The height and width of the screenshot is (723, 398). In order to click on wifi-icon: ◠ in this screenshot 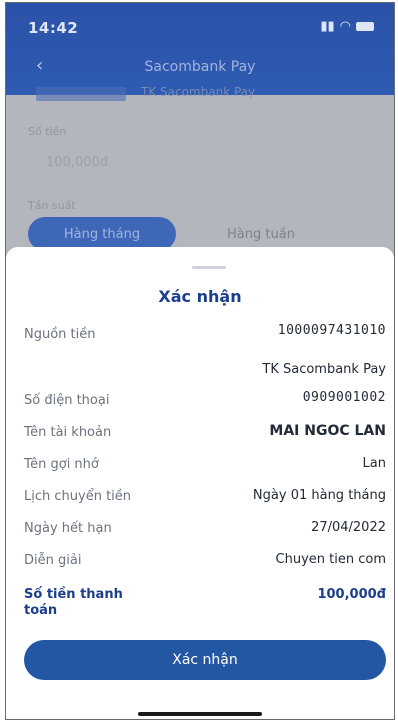, I will do `click(345, 26)`.